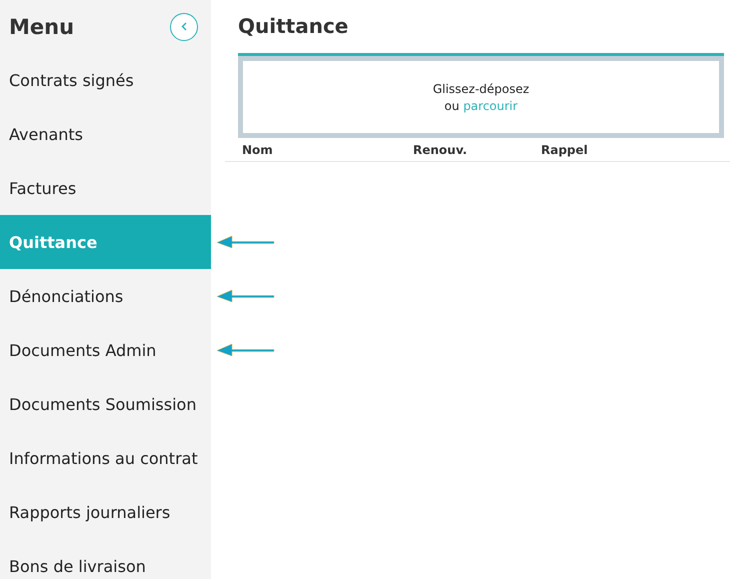  Describe the element at coordinates (105, 458) in the screenshot. I see `sidebar-item: Informations au contrat` at that location.